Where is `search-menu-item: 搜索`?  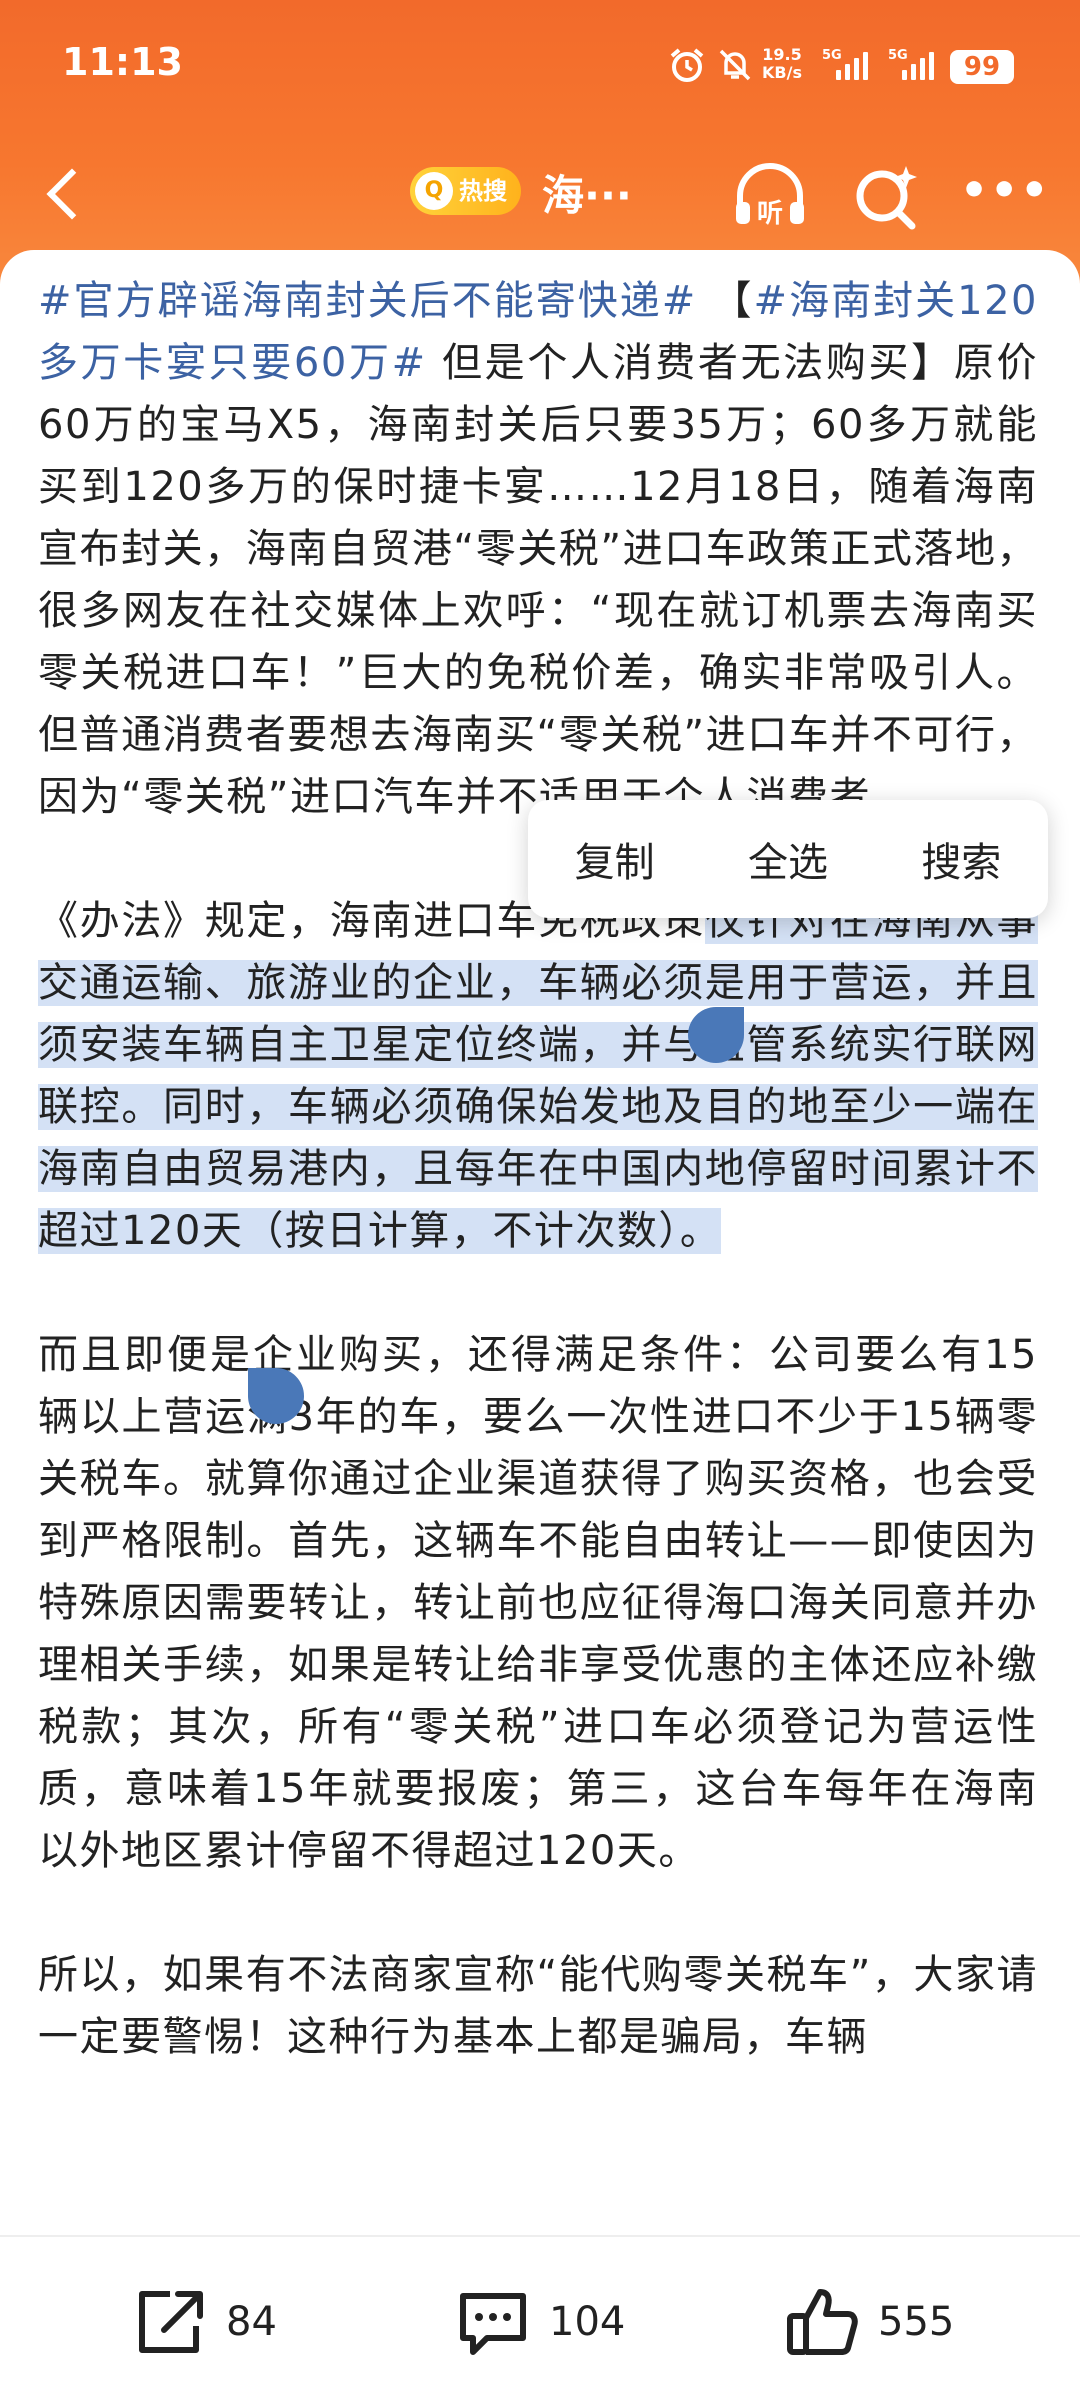
search-menu-item: 搜索 is located at coordinates (961, 859).